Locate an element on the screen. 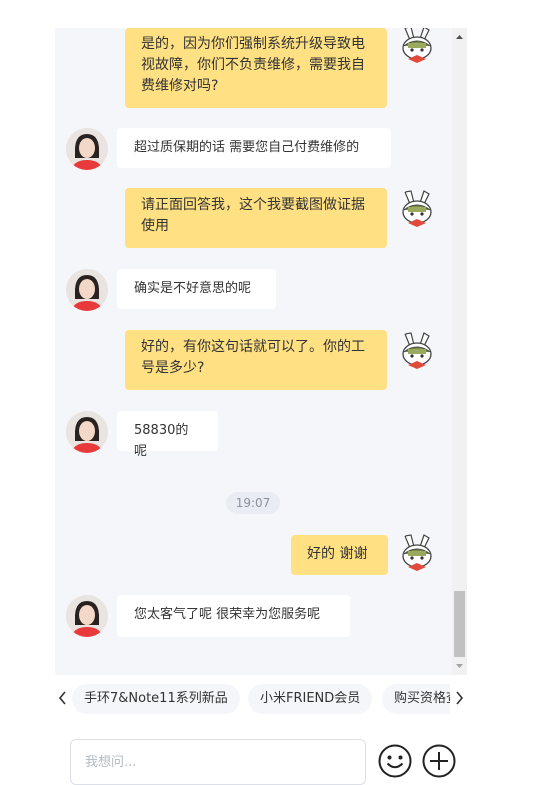 The image size is (555, 785). message-text: 是的，因为你们强制系统升级导致电视故障，你们不负责维修，需要我自费维修对吗? is located at coordinates (253, 65).